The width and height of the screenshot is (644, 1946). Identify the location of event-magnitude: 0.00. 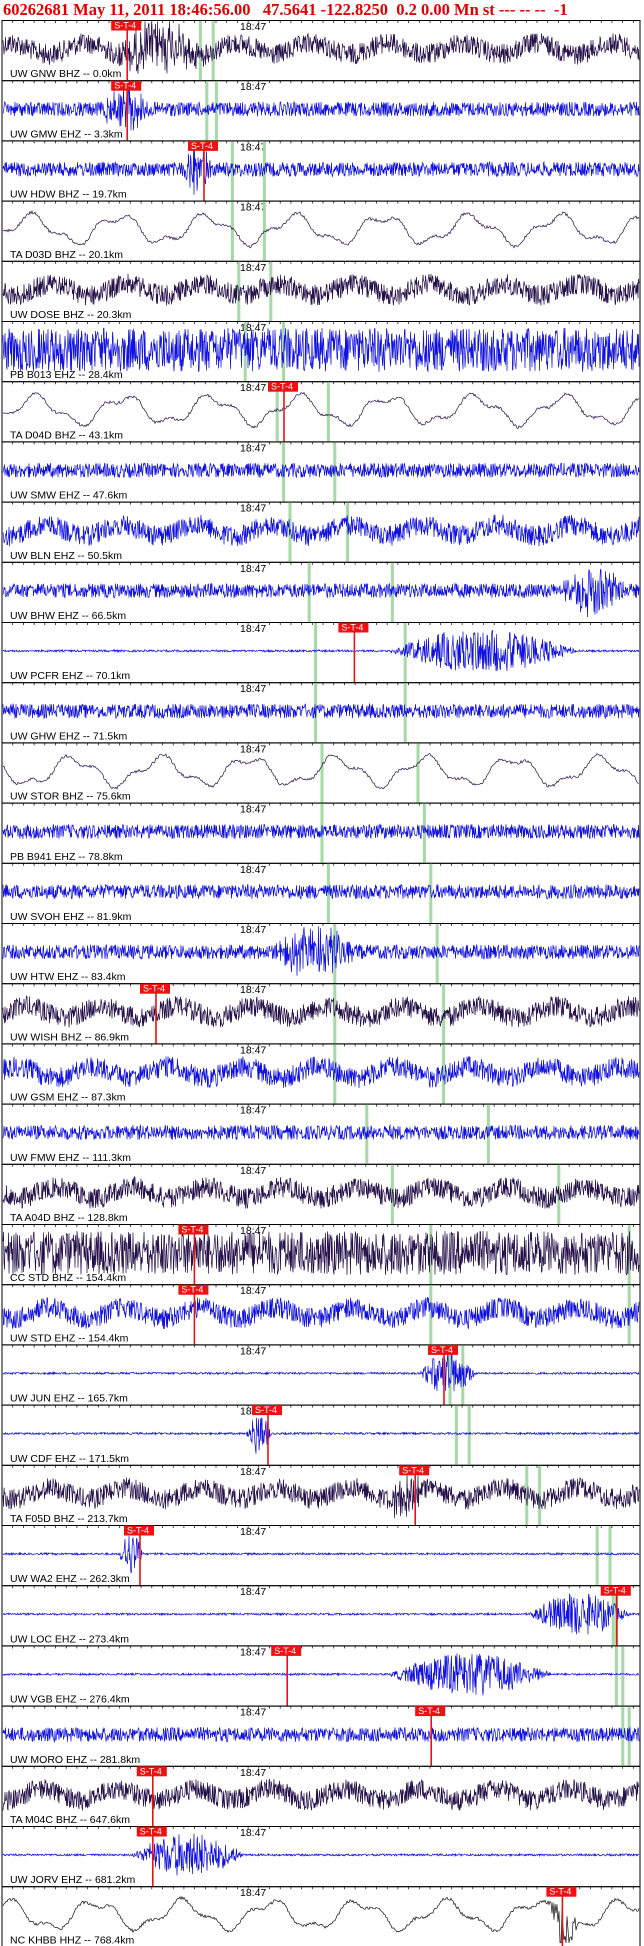
(435, 9).